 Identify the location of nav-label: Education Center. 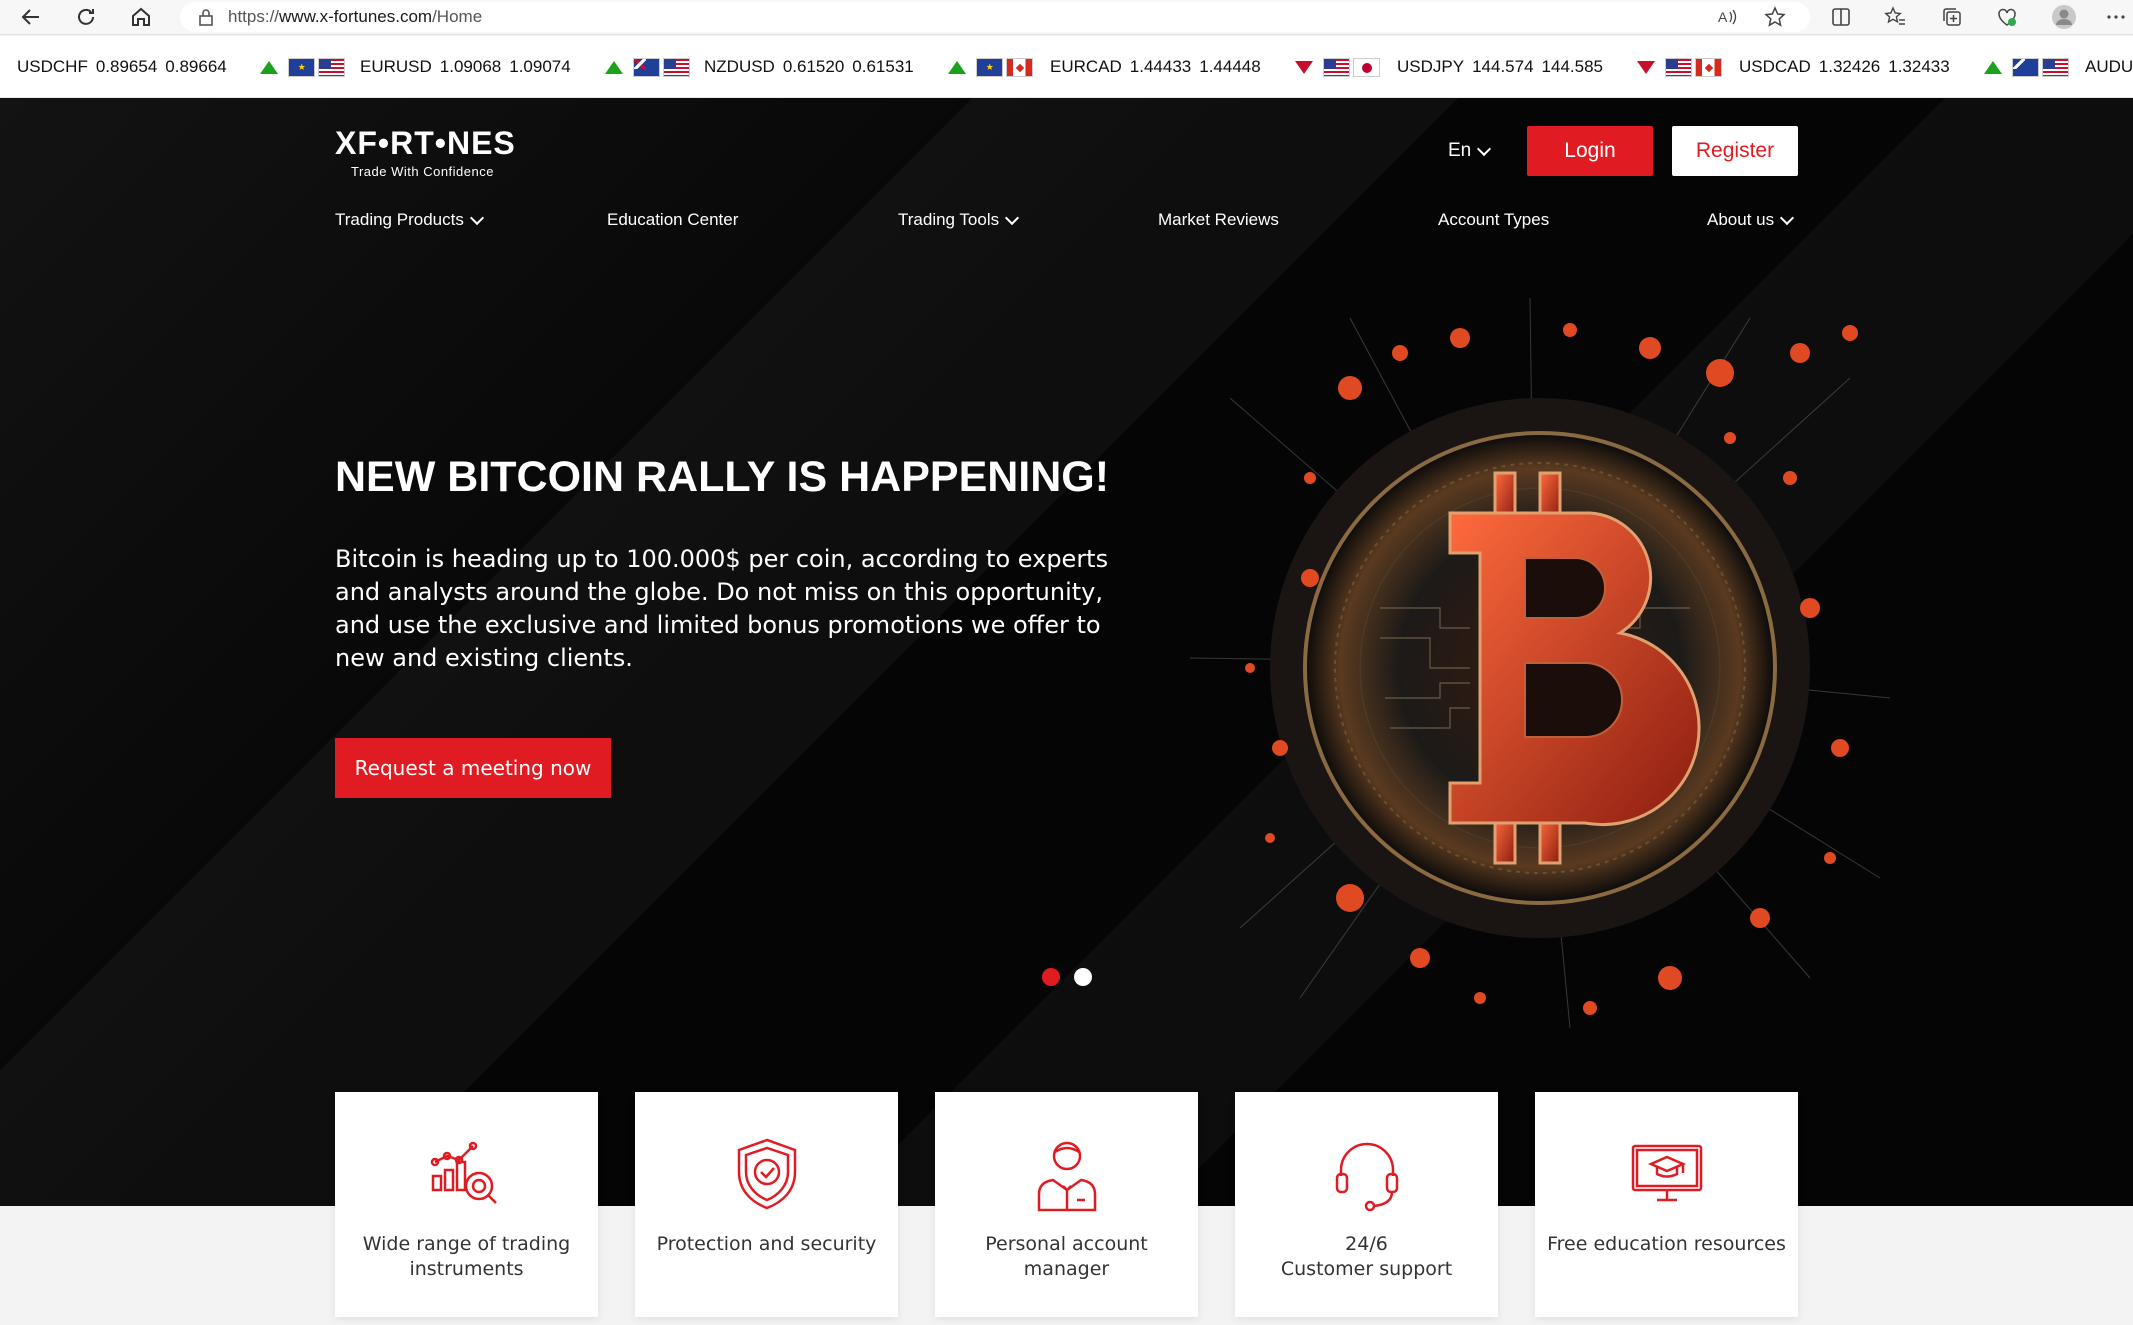
(673, 219).